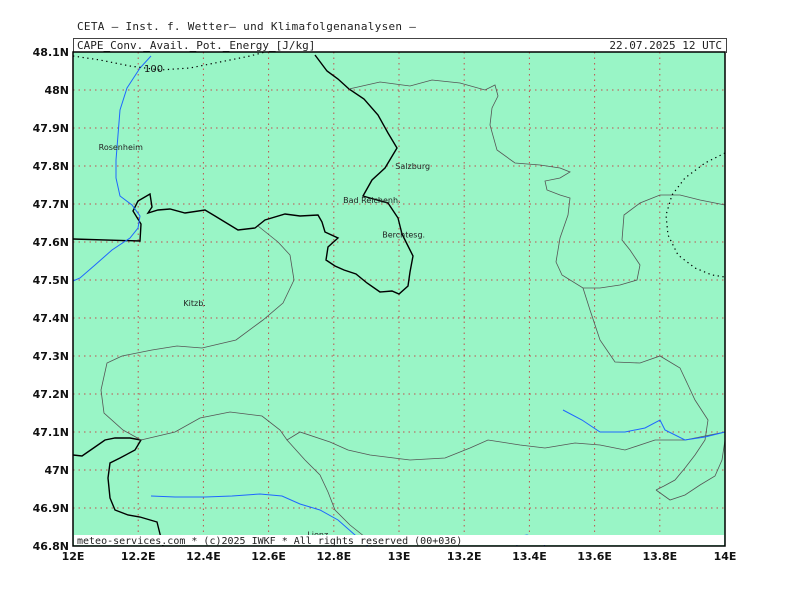 The image size is (800, 600). Describe the element at coordinates (464, 556) in the screenshot. I see `longitude-label: 13.2E` at that location.